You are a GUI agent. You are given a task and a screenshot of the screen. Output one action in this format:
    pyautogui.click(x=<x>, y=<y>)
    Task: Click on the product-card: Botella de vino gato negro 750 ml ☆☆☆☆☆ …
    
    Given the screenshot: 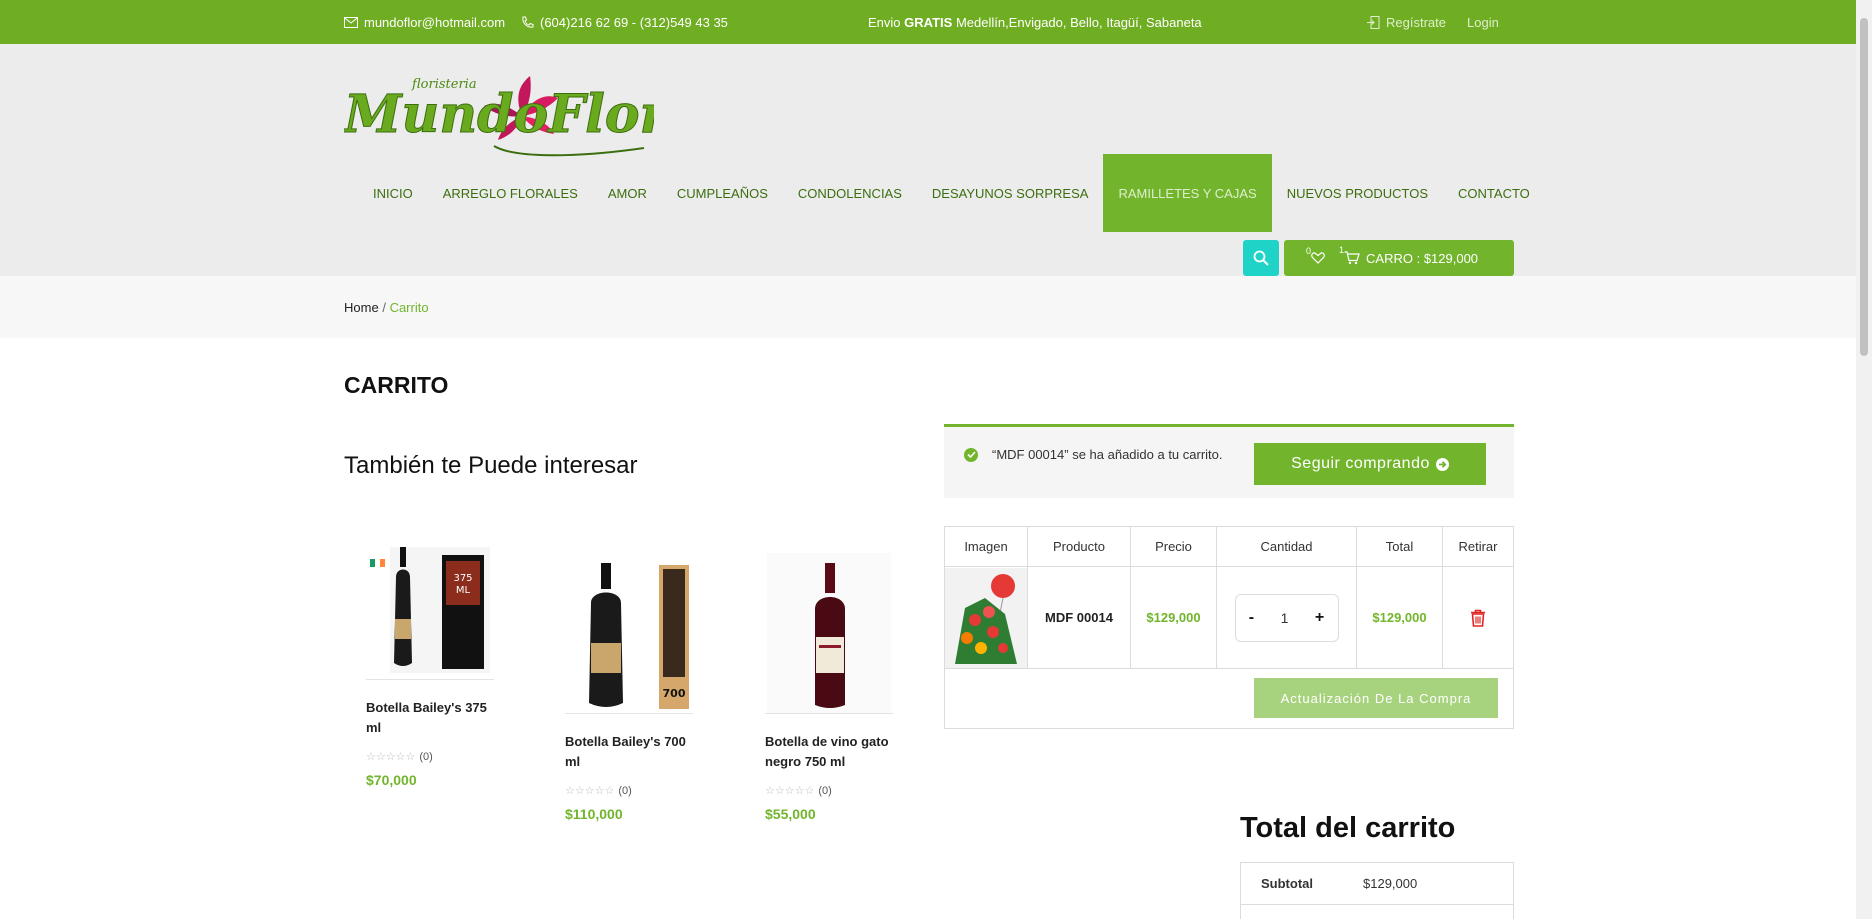 What is the action you would take?
    pyautogui.click(x=829, y=679)
    